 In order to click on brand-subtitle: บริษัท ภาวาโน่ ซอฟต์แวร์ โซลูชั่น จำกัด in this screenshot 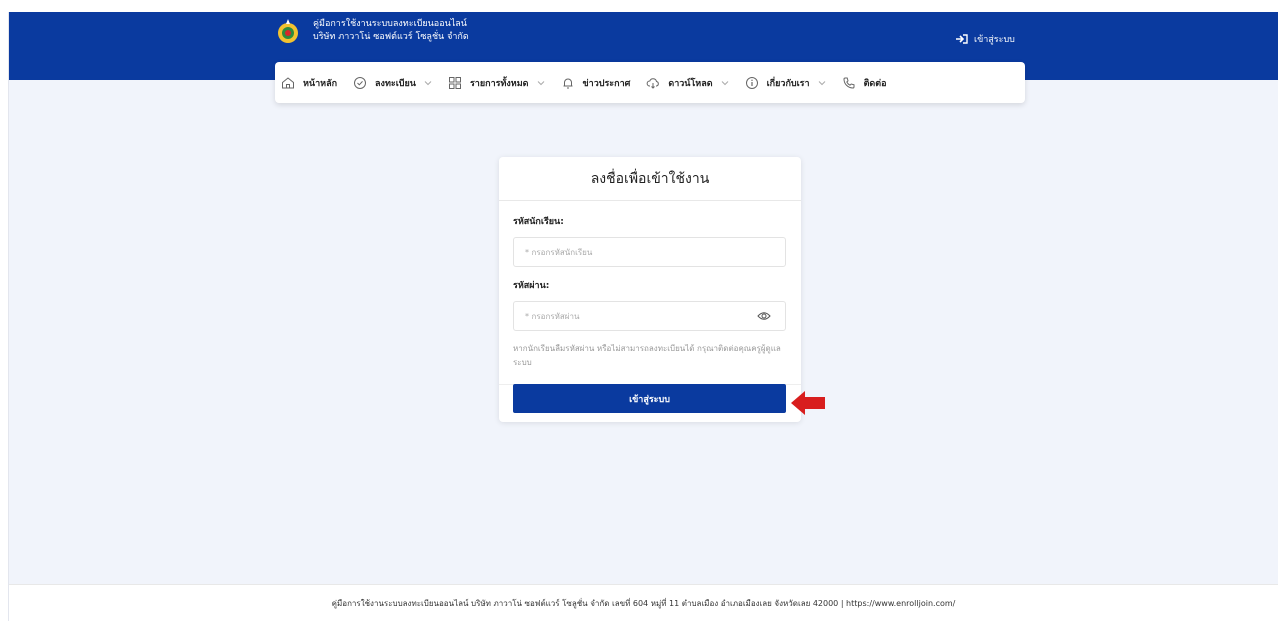, I will do `click(391, 37)`.